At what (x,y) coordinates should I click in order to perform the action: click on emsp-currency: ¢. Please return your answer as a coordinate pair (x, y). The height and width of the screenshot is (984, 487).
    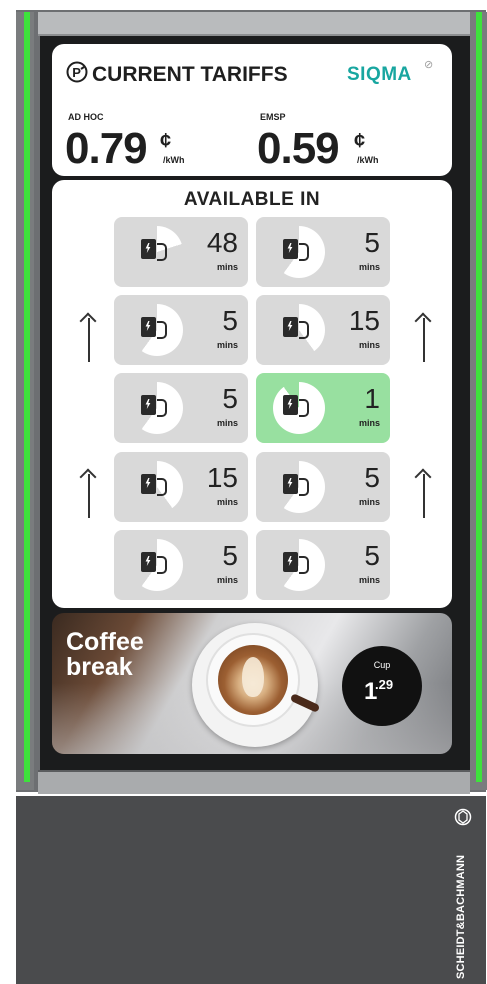
    Looking at the image, I should click on (360, 141).